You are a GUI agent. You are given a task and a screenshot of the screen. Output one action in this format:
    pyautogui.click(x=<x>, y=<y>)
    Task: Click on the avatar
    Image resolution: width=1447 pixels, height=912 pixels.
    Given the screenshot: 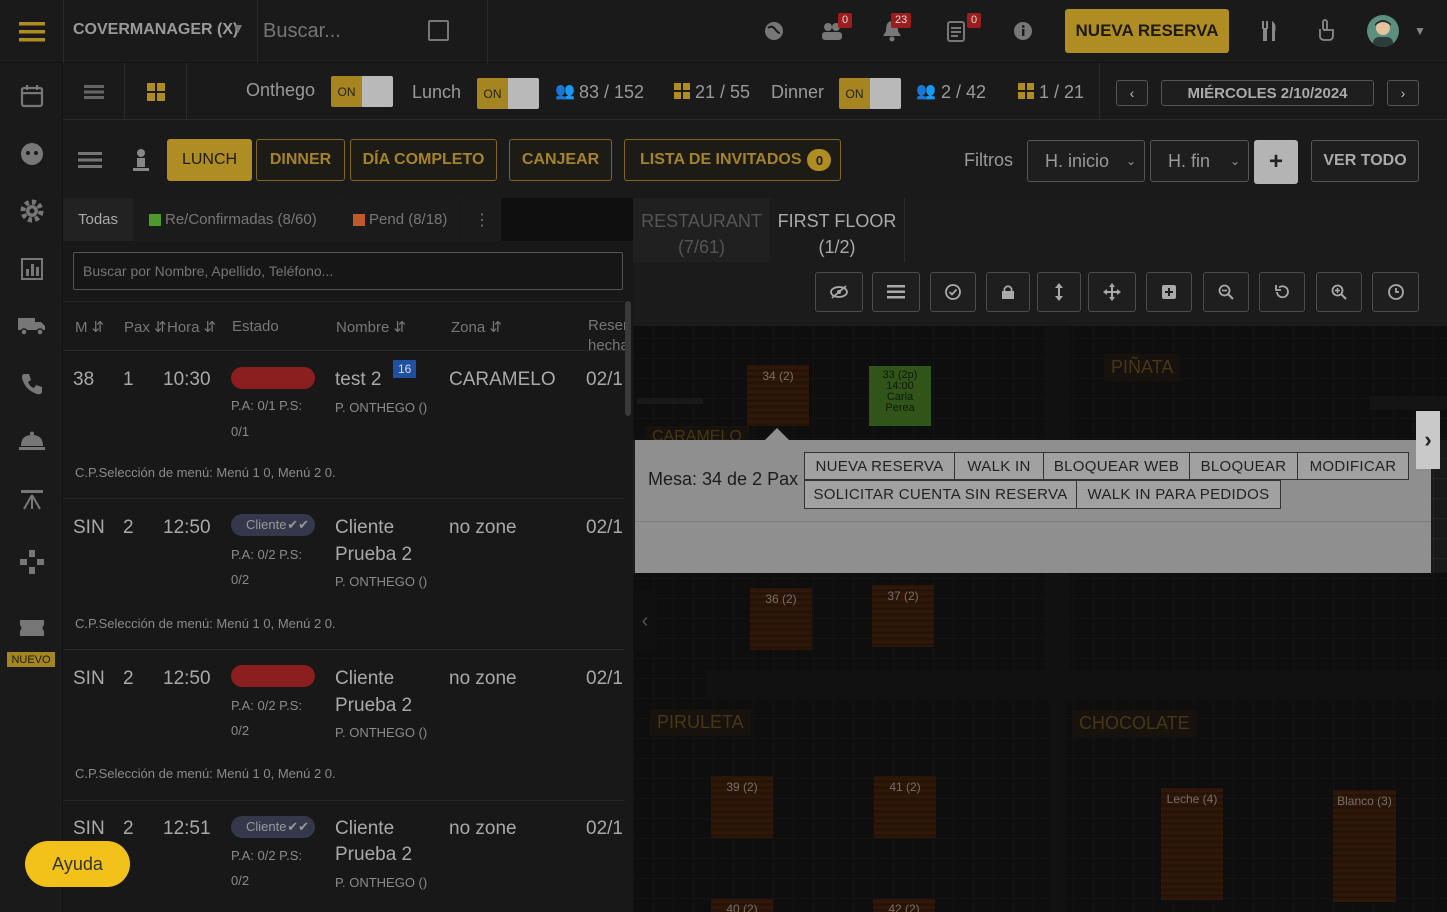 What is the action you would take?
    pyautogui.click(x=1383, y=31)
    